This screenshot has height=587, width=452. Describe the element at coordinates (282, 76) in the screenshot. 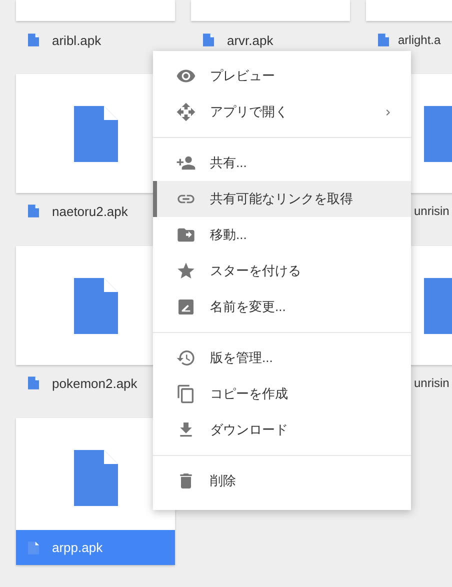

I see `menu-item: プレビュー` at that location.